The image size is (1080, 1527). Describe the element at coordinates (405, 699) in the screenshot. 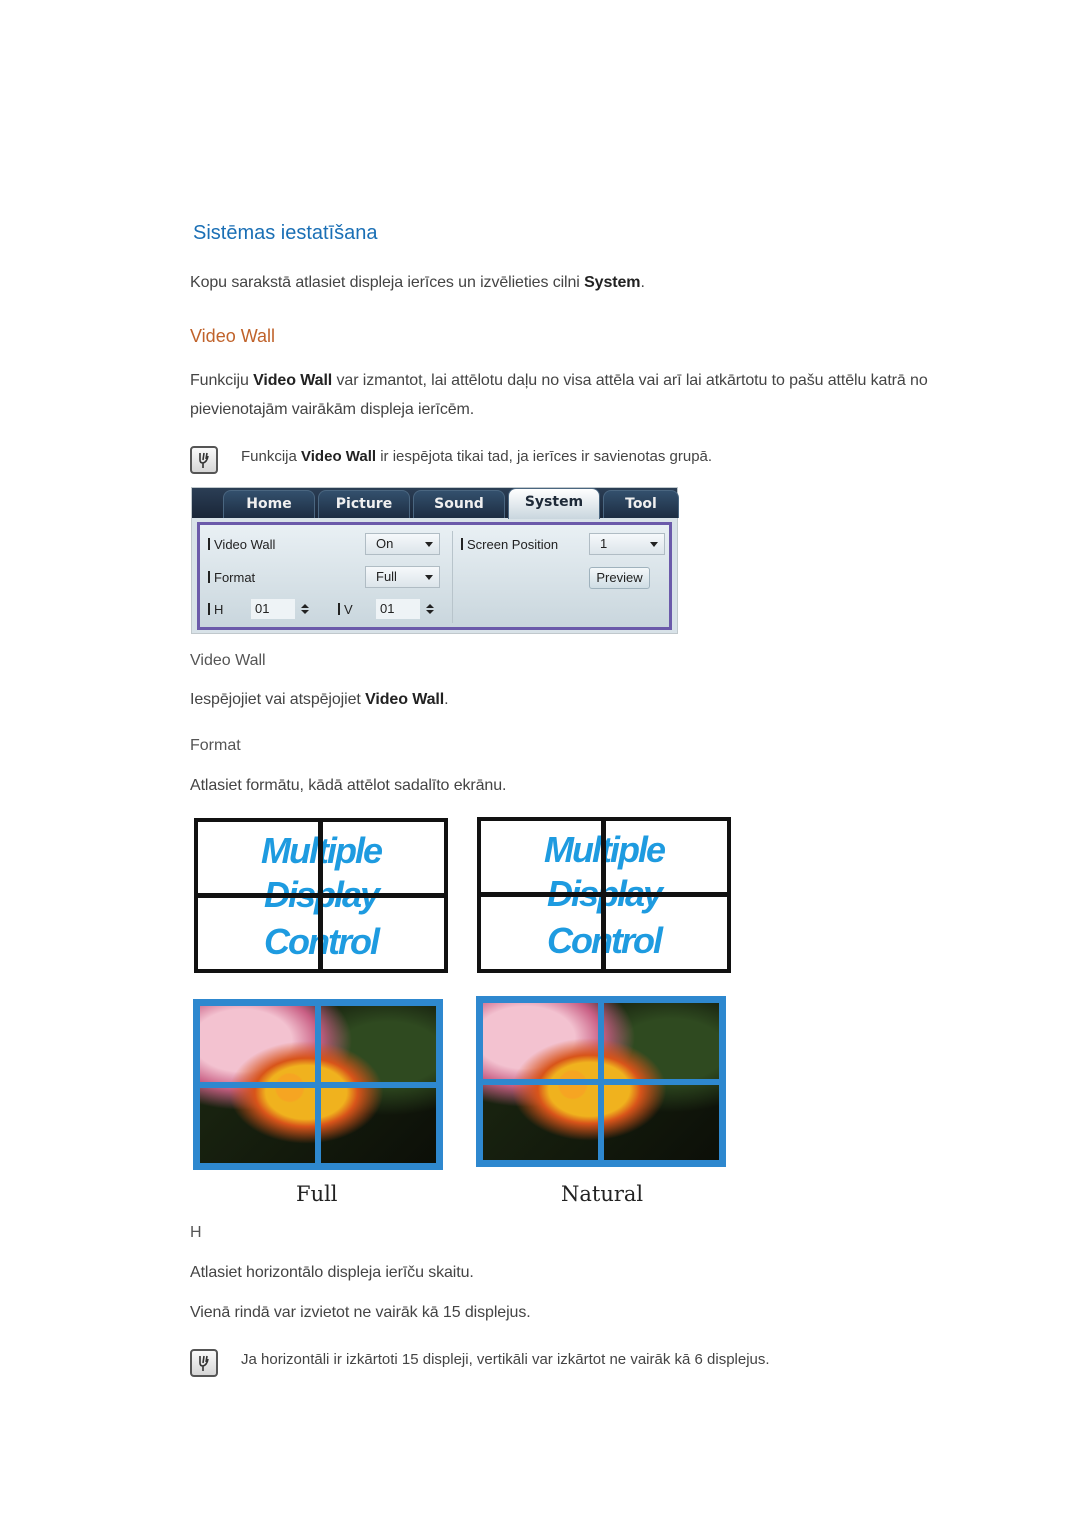

I see `sub-text-bold: Video Wall` at that location.